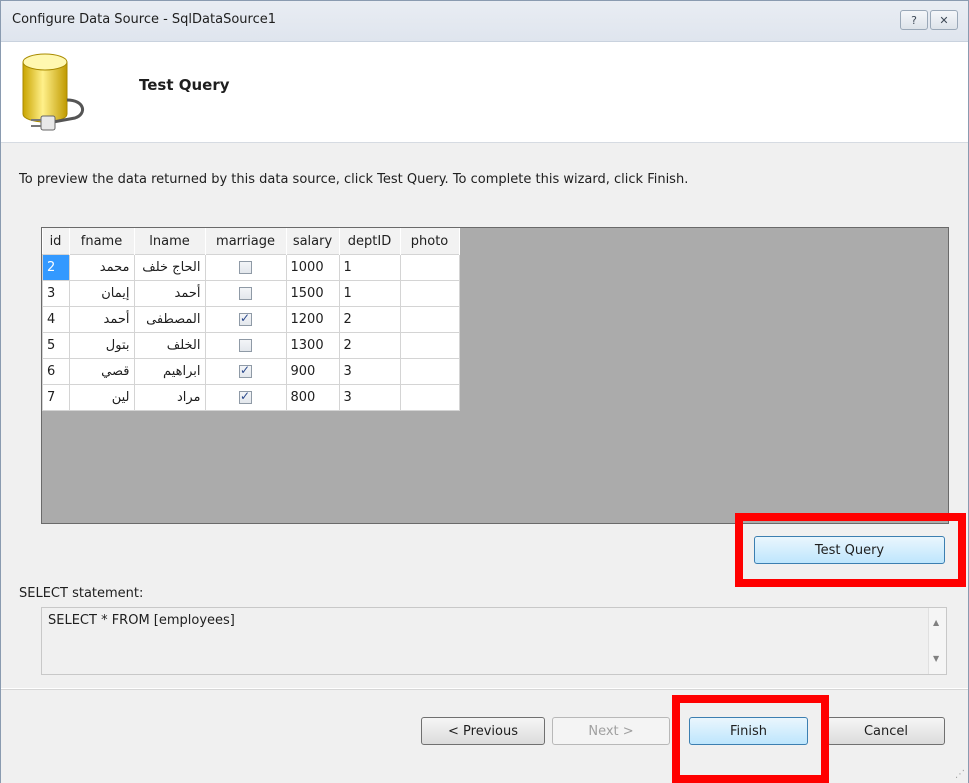 The height and width of the screenshot is (783, 969). What do you see at coordinates (102, 241) in the screenshot?
I see `column-header-fname: fname` at bounding box center [102, 241].